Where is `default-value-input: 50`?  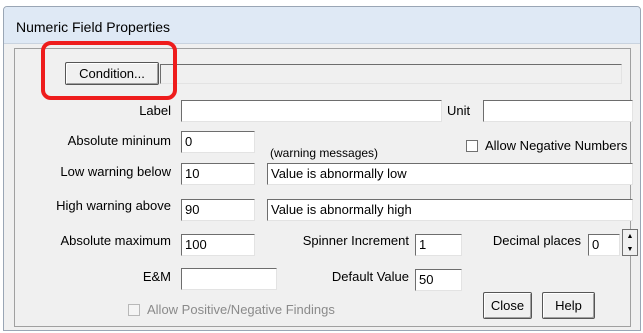 default-value-input: 50 is located at coordinates (438, 280).